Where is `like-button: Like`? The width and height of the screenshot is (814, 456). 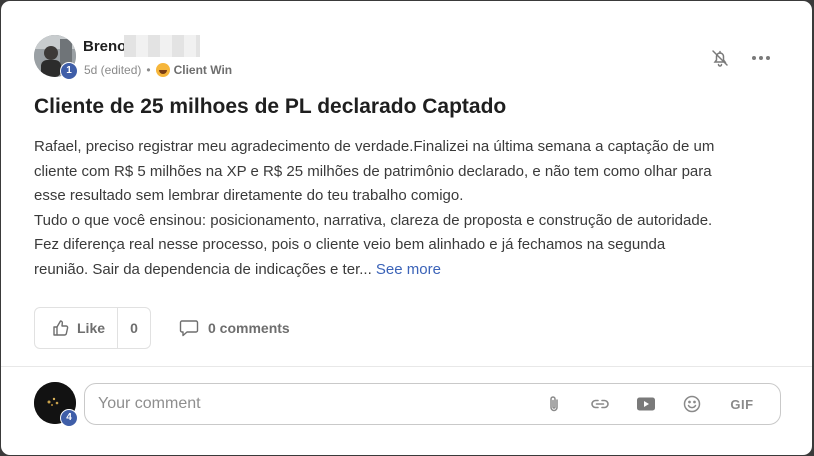
like-button: Like is located at coordinates (76, 328).